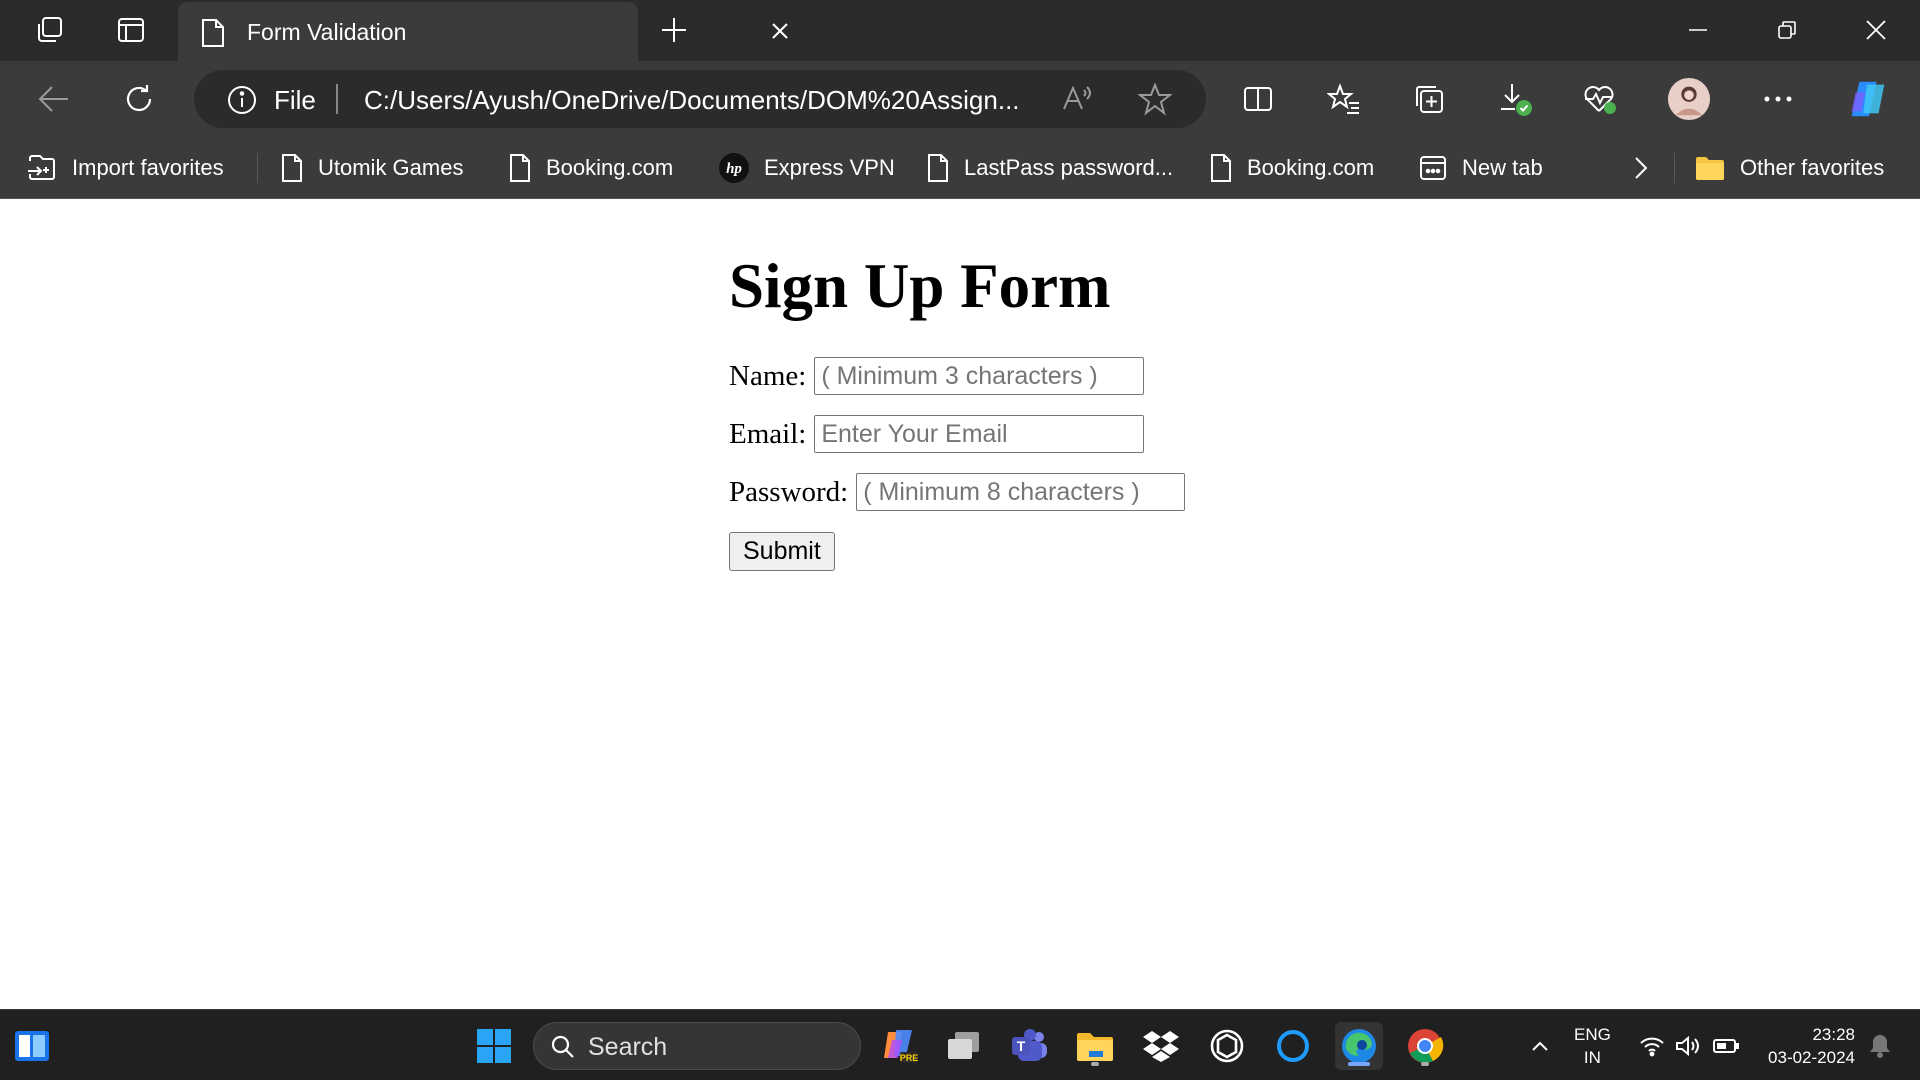 The width and height of the screenshot is (1920, 1080). I want to click on chevron-right-icon, so click(1648, 168).